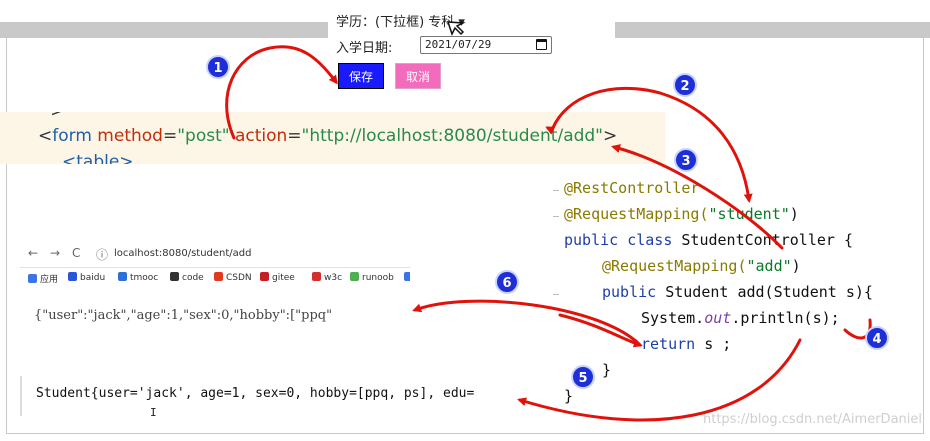  I want to click on arrow-1-button-to-form, so click(281, 92).